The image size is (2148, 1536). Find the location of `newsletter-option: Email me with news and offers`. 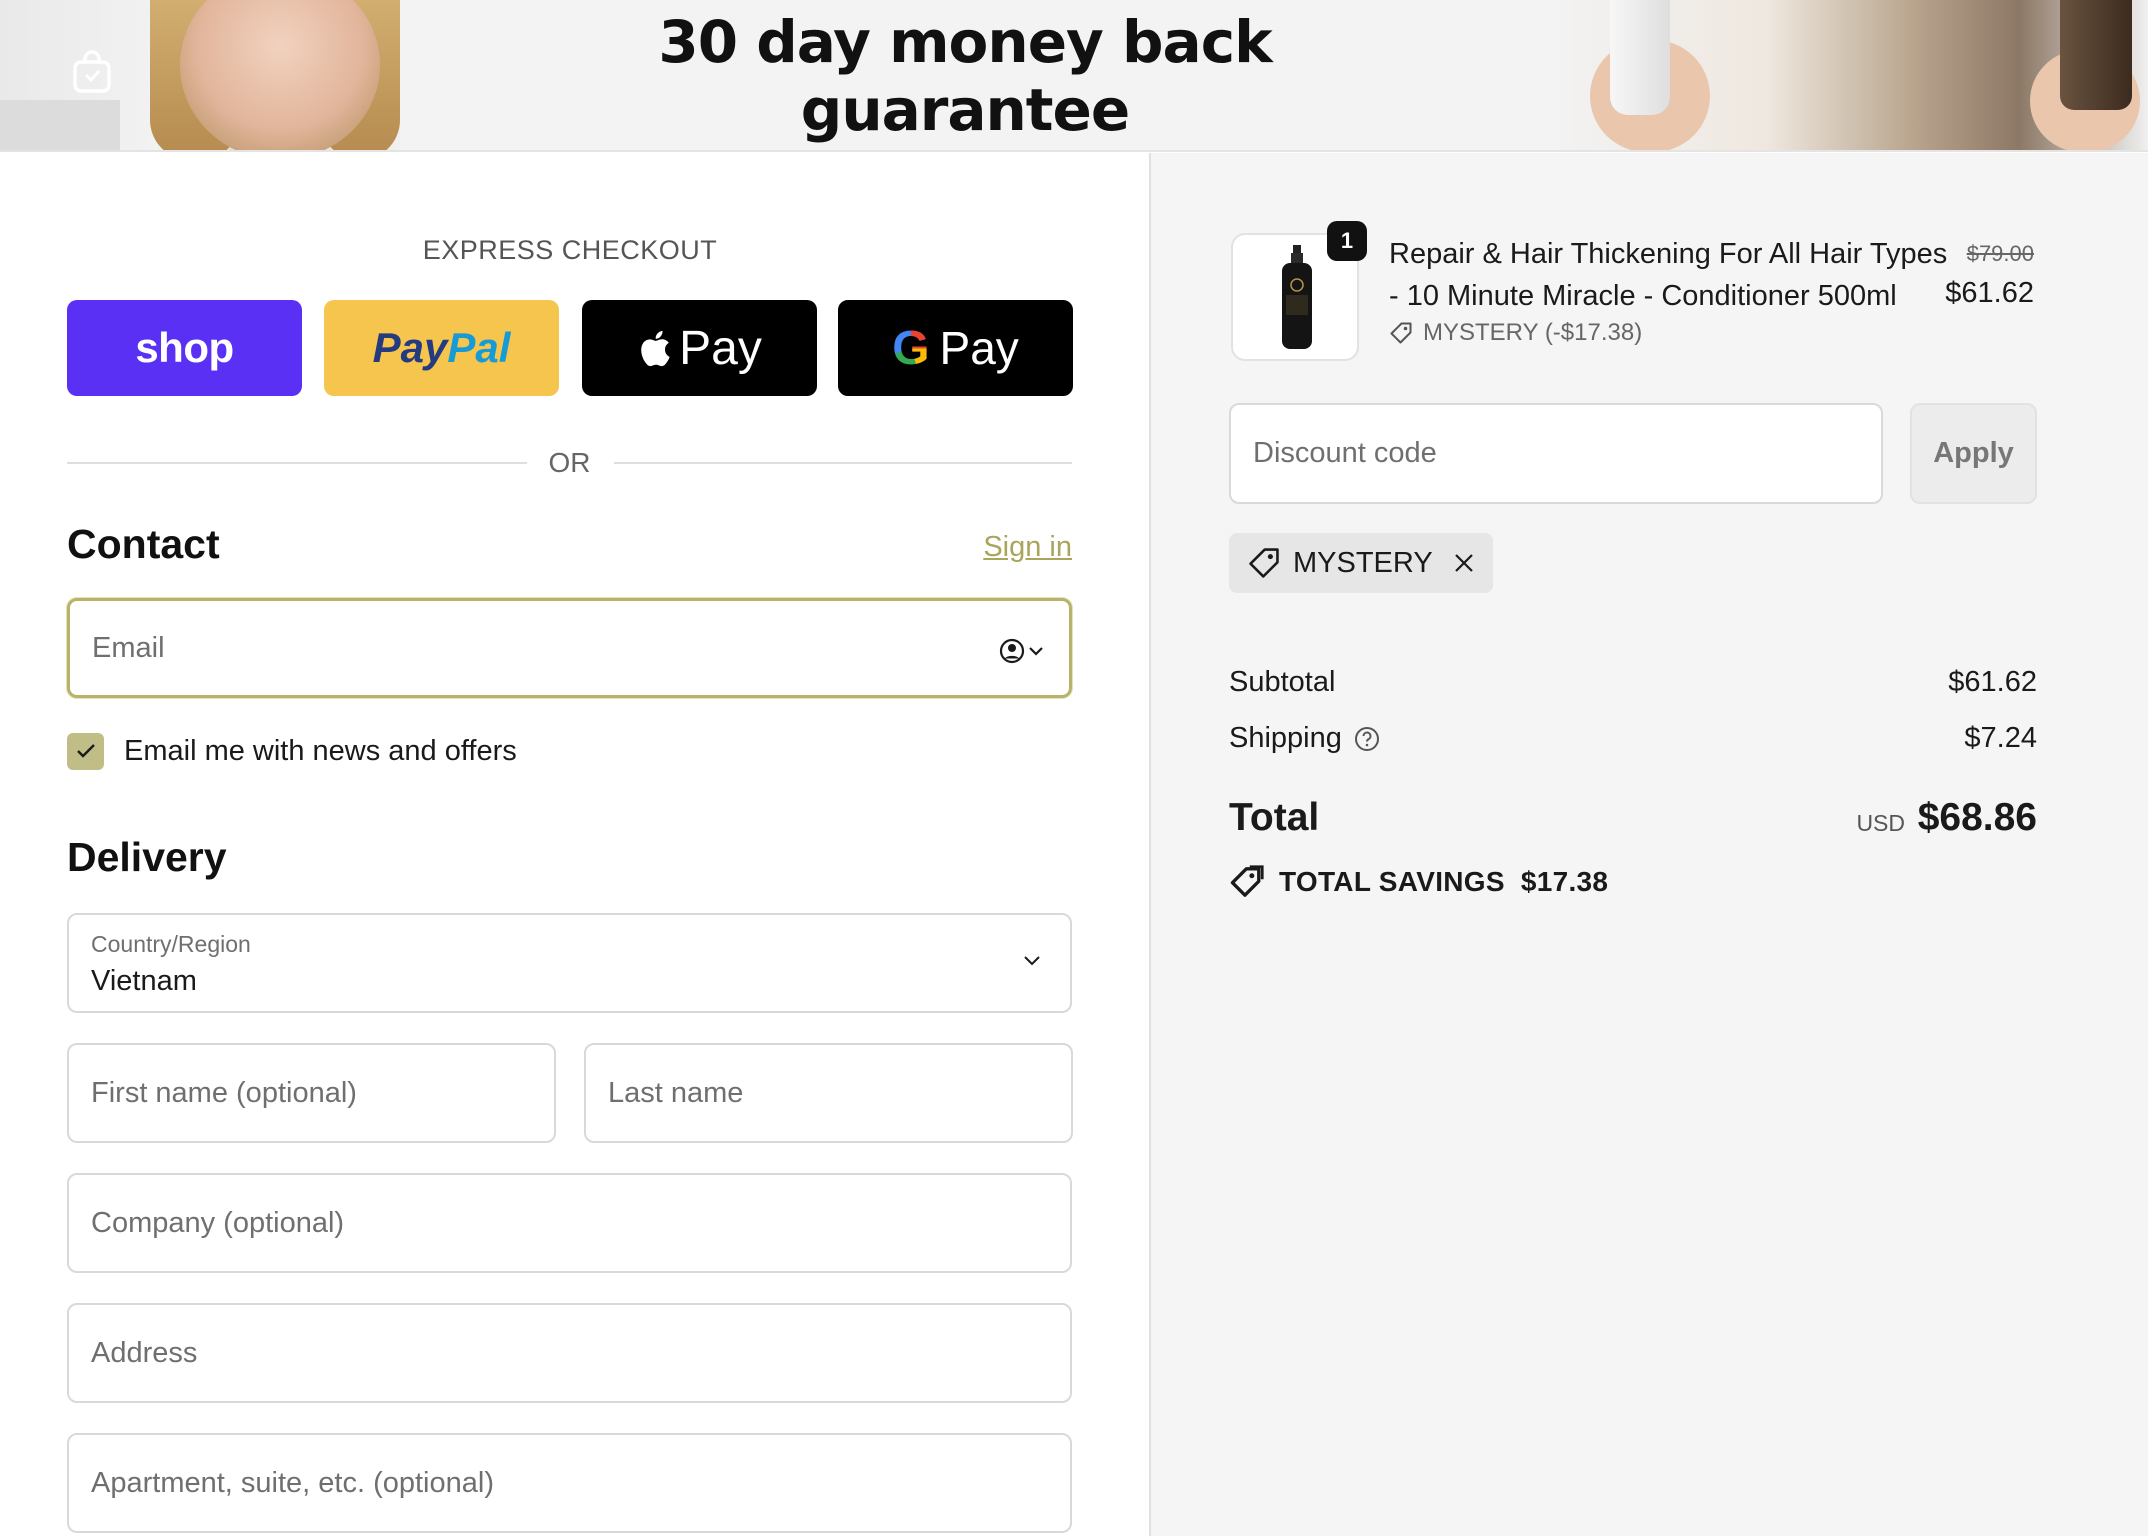

newsletter-option: Email me with news and offers is located at coordinates (292, 751).